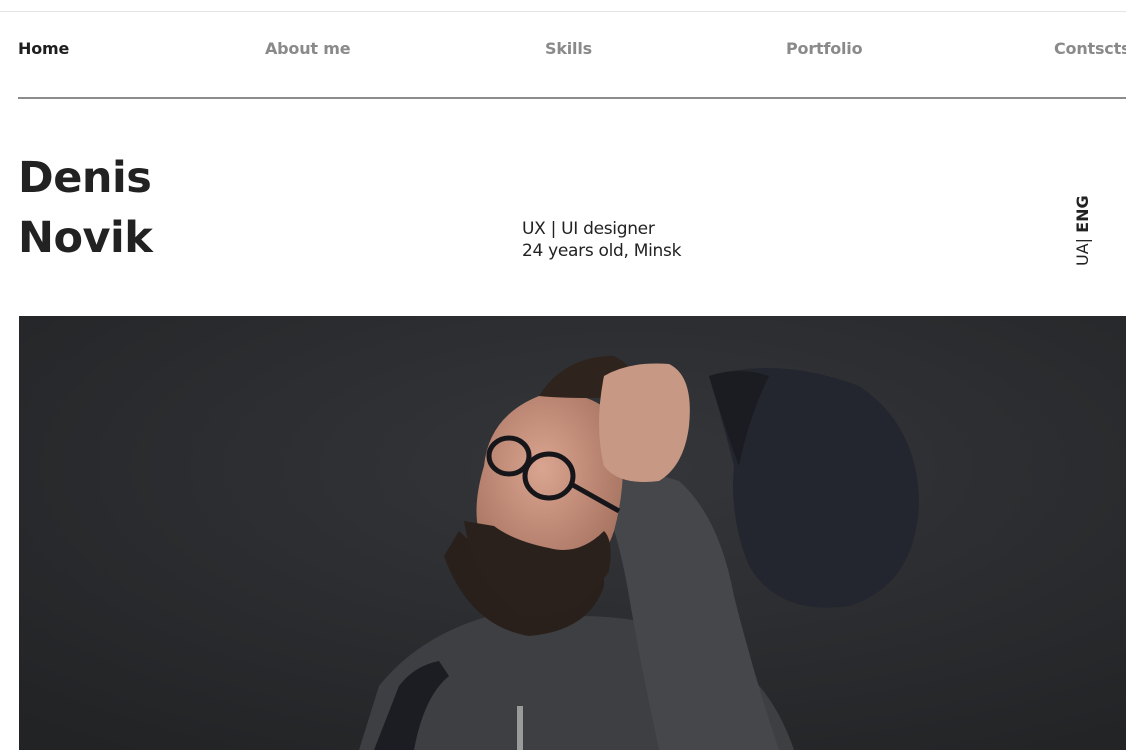 This screenshot has height=750, width=1126. Describe the element at coordinates (85, 238) in the screenshot. I see `last-name: Novik` at that location.